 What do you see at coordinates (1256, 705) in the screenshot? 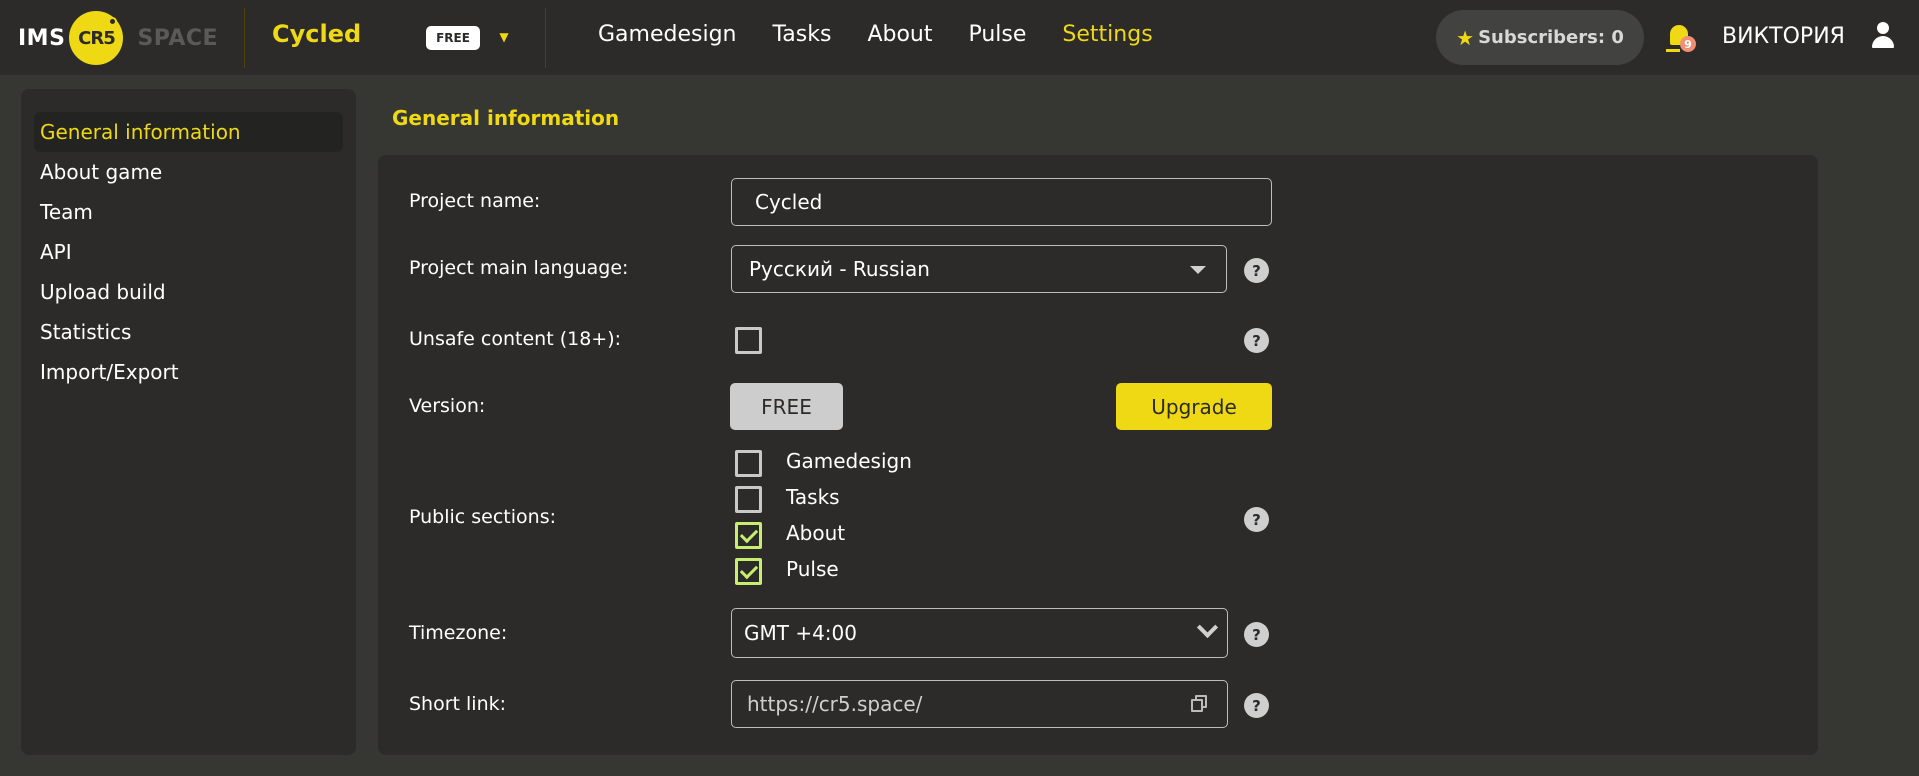
I see `short-link-help-icon: ?` at bounding box center [1256, 705].